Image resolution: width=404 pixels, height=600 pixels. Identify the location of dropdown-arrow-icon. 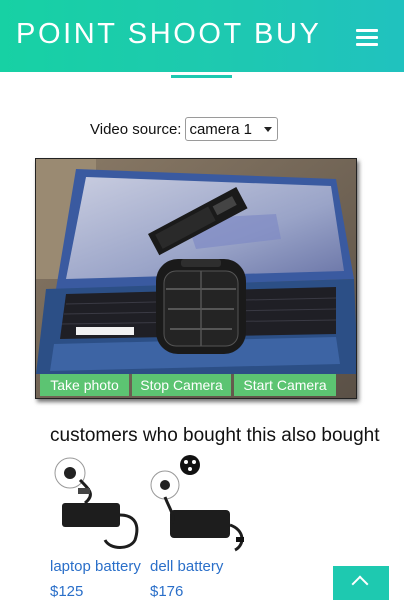
(268, 129).